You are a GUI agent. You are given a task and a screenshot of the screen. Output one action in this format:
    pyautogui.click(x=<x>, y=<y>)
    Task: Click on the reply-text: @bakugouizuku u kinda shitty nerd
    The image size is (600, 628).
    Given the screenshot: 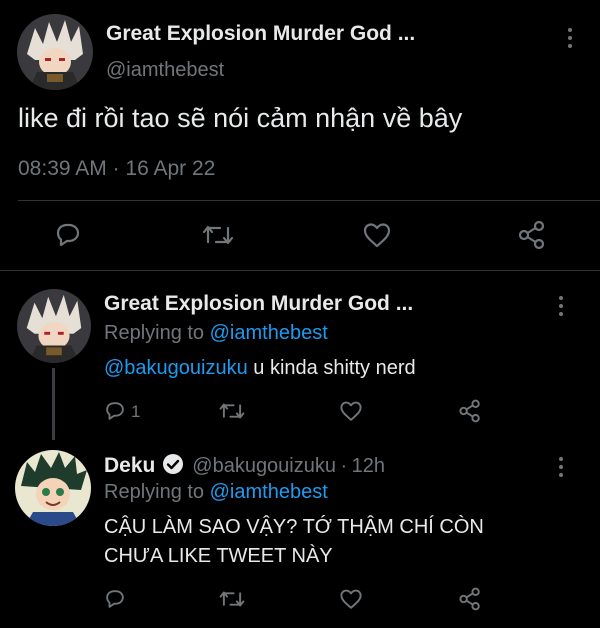 What is the action you would take?
    pyautogui.click(x=260, y=368)
    